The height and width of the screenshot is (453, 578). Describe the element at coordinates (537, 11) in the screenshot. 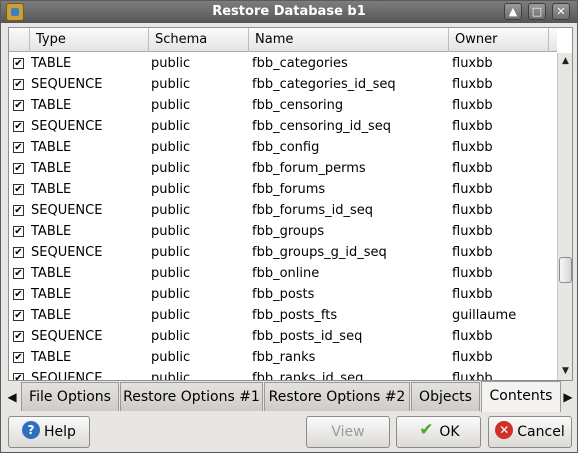

I see `maximize-icon: □` at that location.